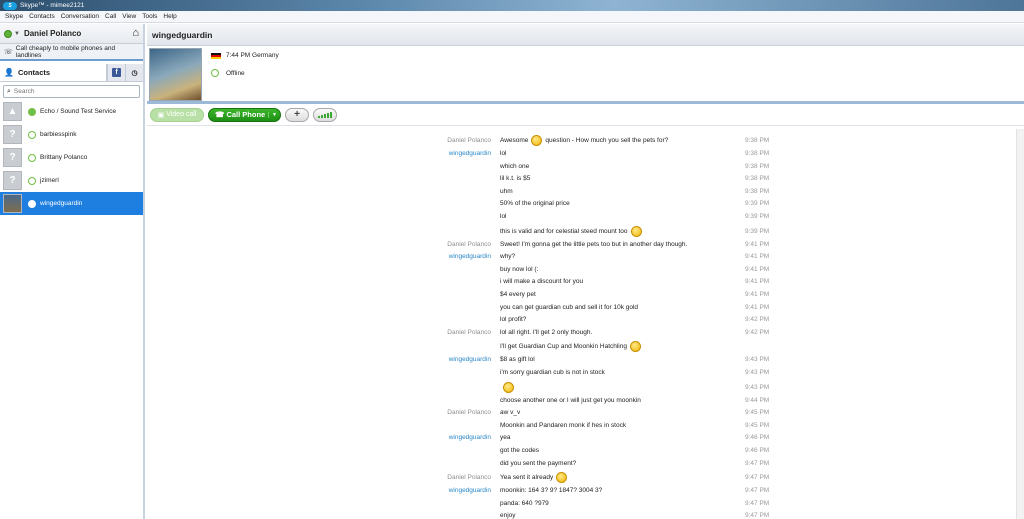 This screenshot has width=1024, height=519. I want to click on message-body: panda: 640 ?979, so click(524, 503).